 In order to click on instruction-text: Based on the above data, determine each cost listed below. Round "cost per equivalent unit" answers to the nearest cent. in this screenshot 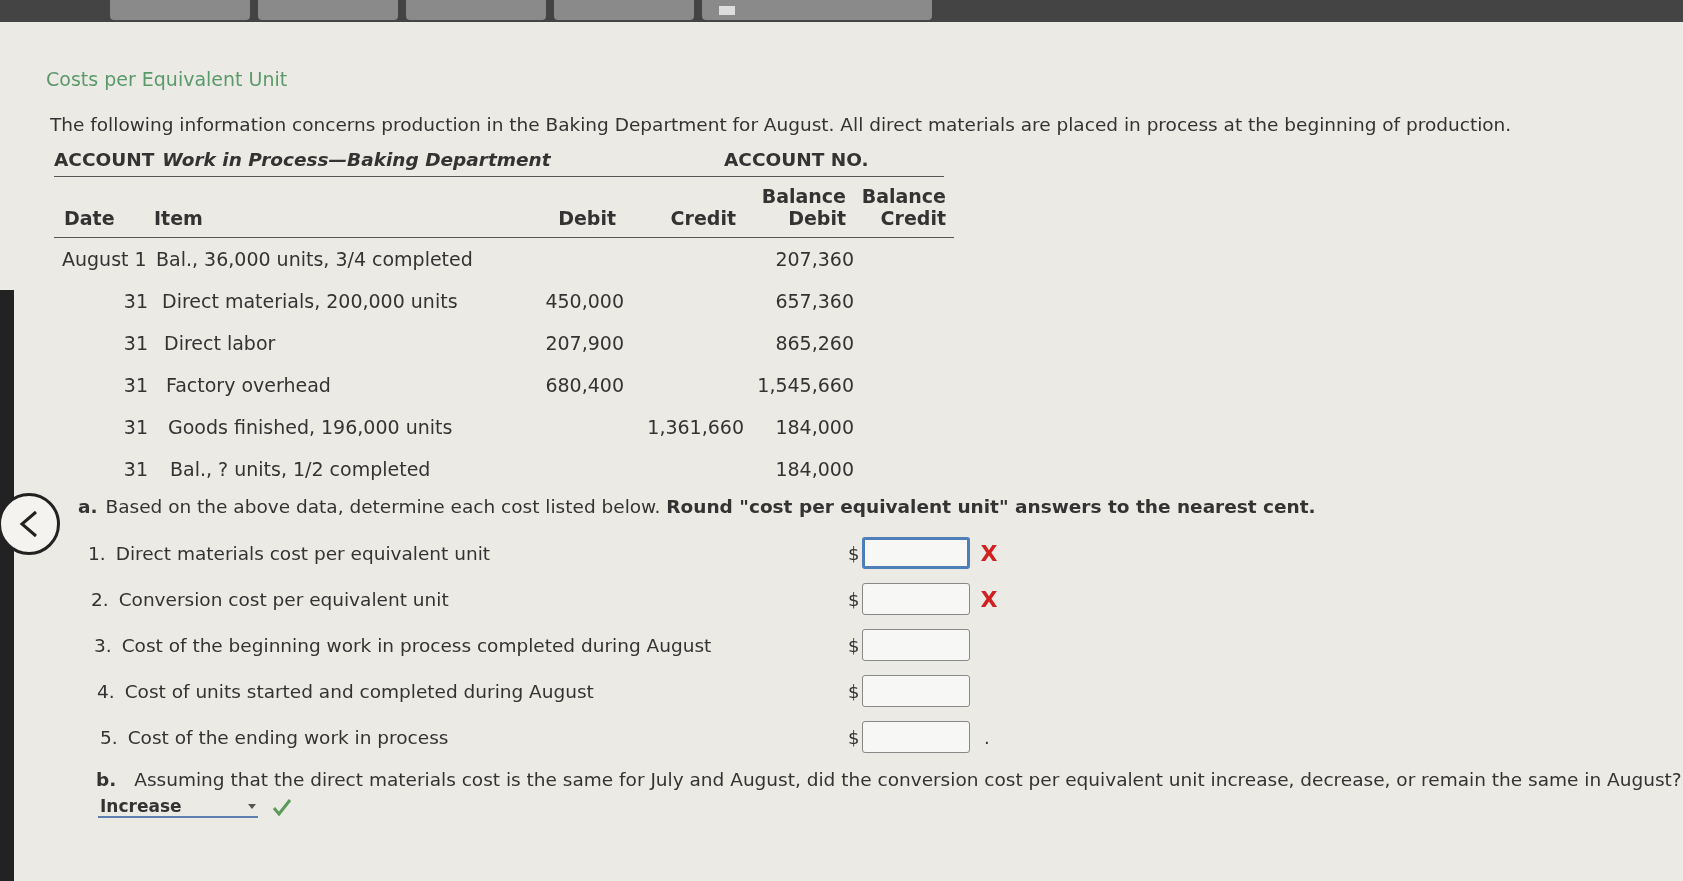, I will do `click(710, 506)`.